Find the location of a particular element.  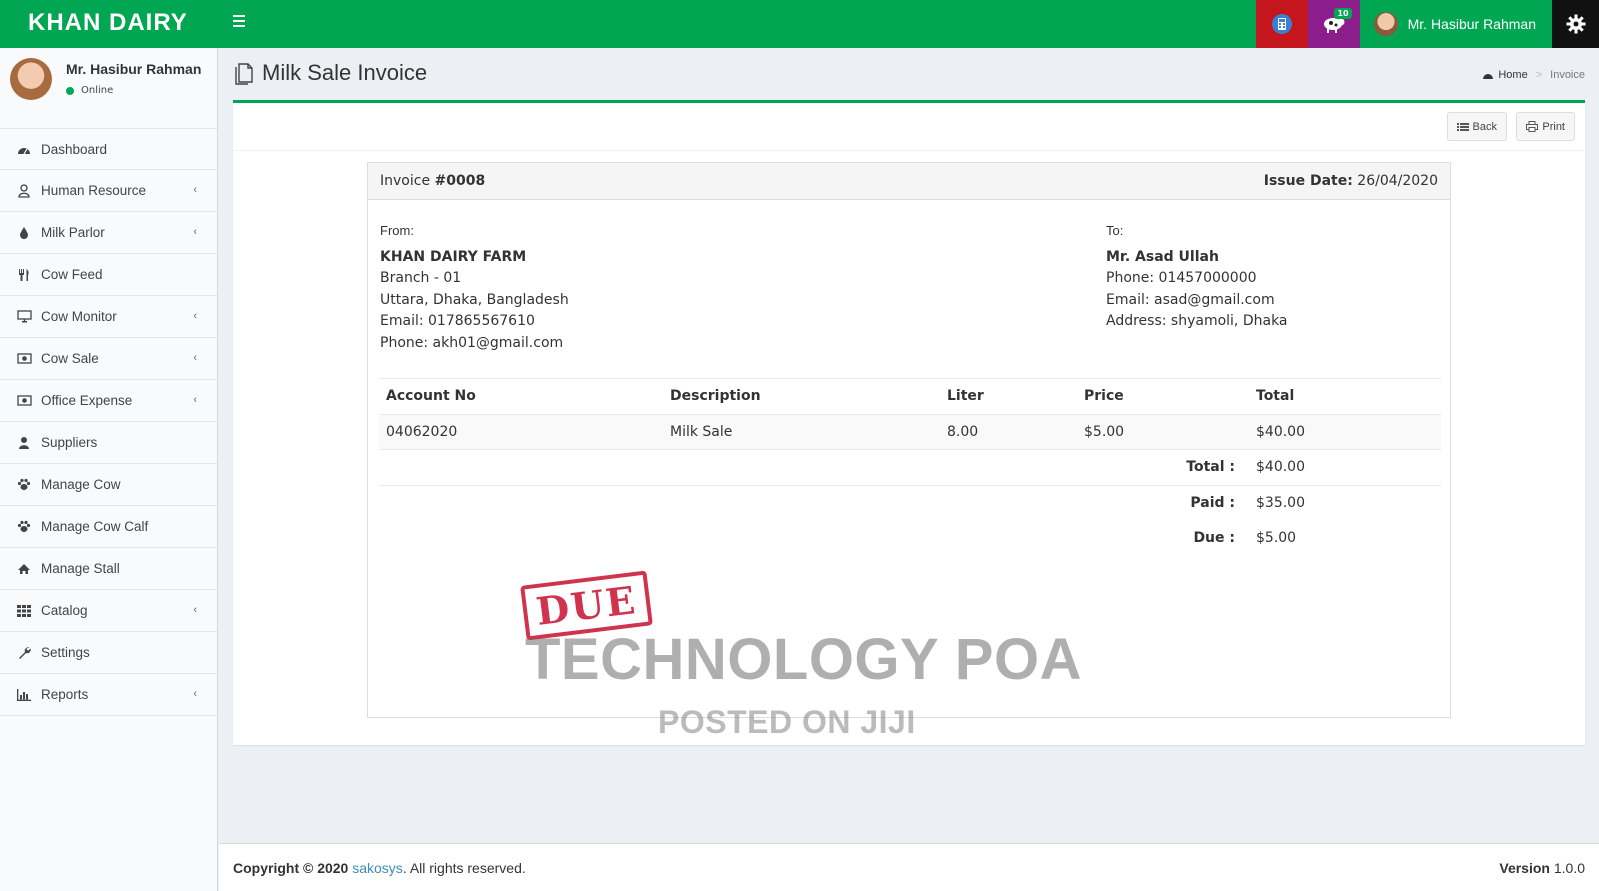

settings-button is located at coordinates (1575, 24).